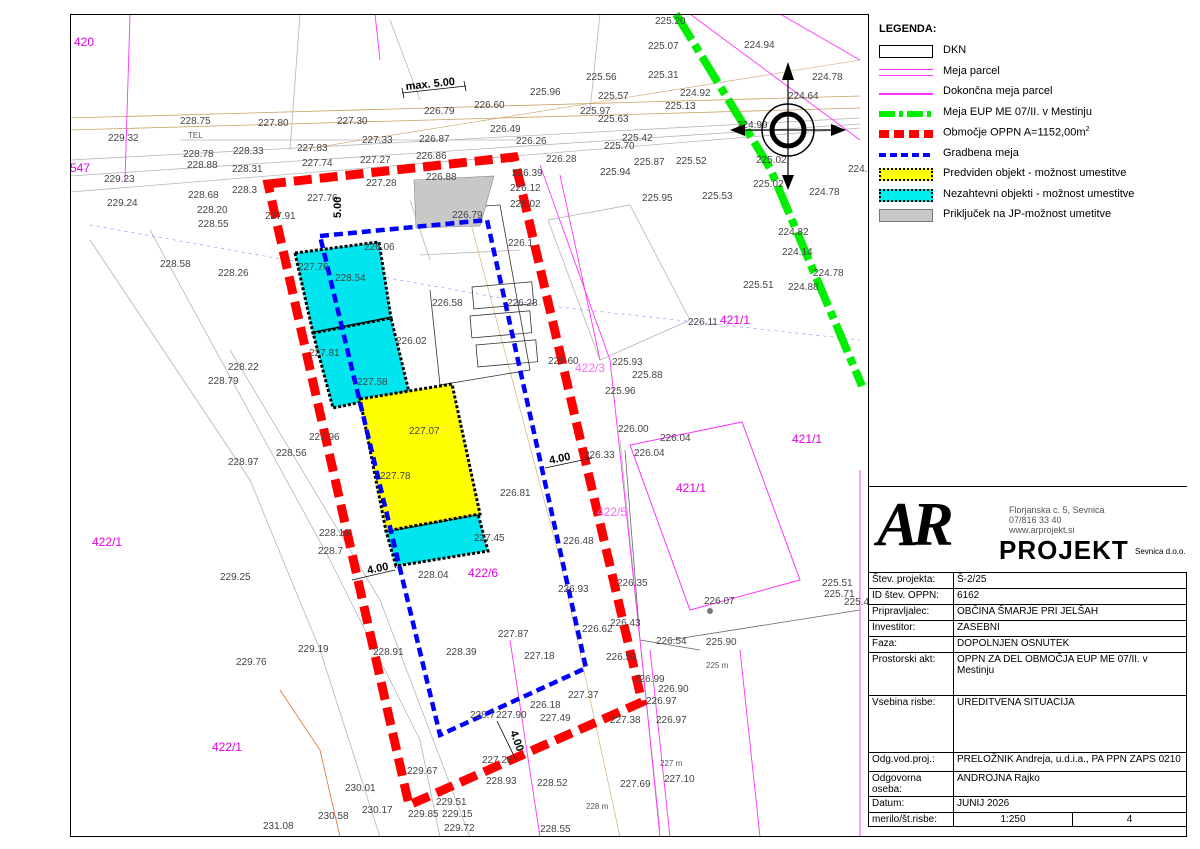 The width and height of the screenshot is (1200, 849). Describe the element at coordinates (955, 50) in the screenshot. I see `legend-label: DKN` at that location.